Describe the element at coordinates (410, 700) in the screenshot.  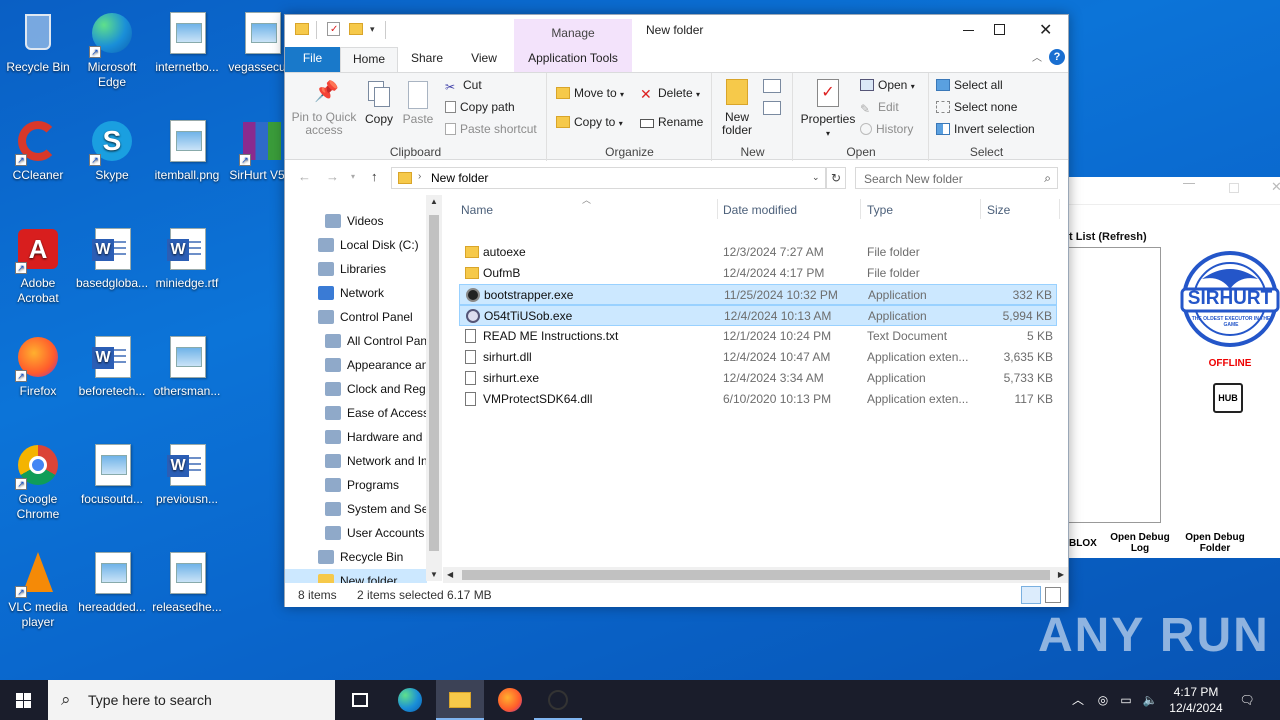
I see `taskbar-edge` at that location.